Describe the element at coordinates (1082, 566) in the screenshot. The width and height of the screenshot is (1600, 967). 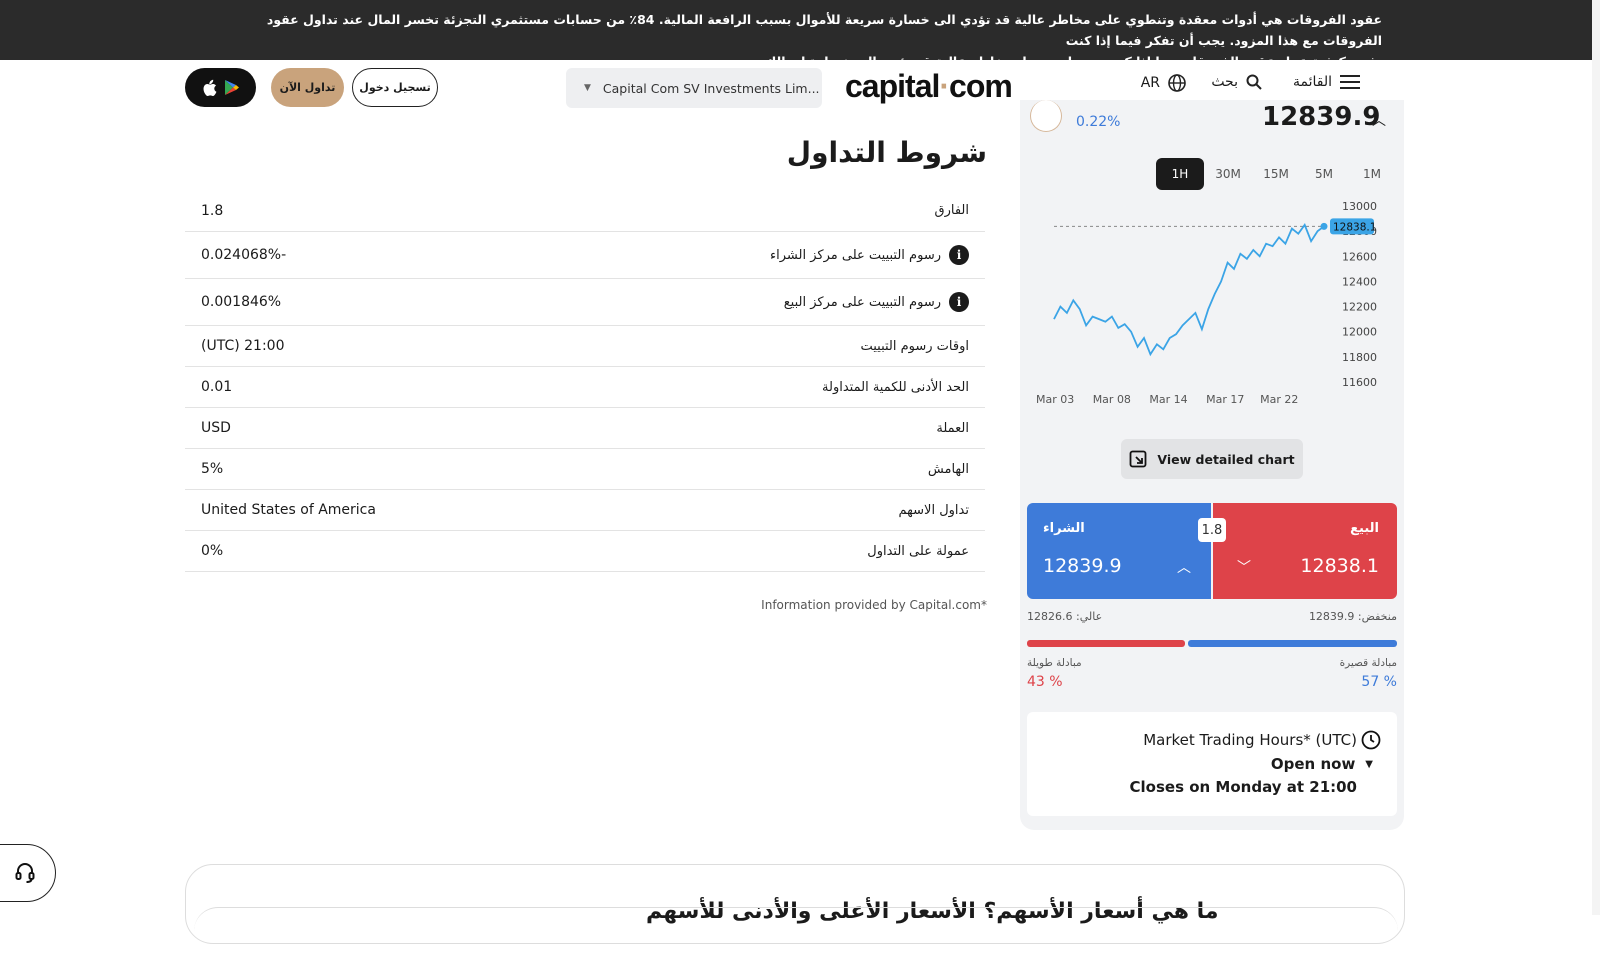
I see `buy-price: 12839.9` at that location.